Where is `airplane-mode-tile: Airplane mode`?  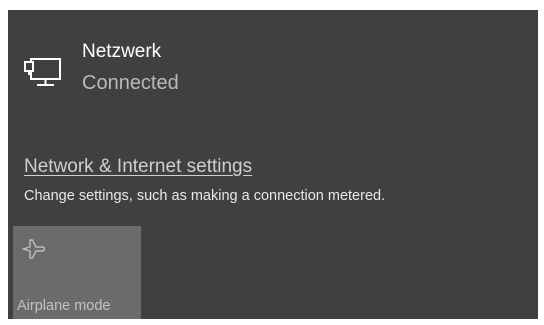
airplane-mode-tile: Airplane mode is located at coordinates (77, 272).